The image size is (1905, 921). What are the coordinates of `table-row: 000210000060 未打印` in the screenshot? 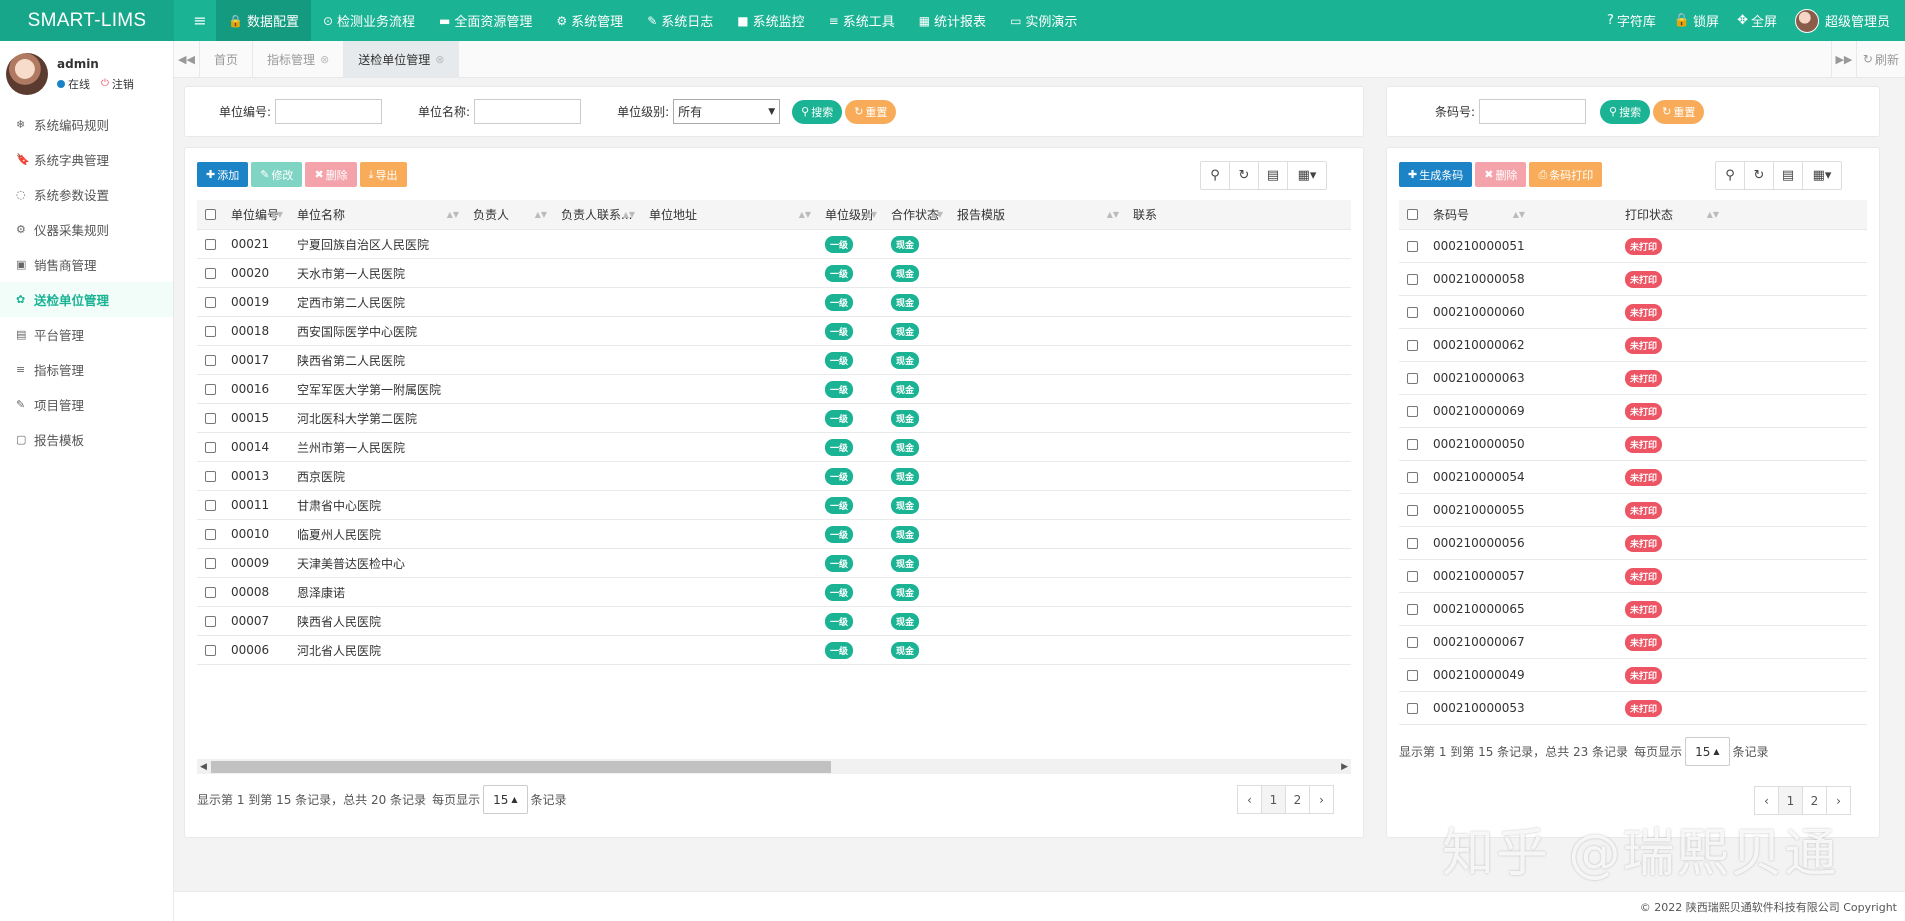 It's located at (1633, 312).